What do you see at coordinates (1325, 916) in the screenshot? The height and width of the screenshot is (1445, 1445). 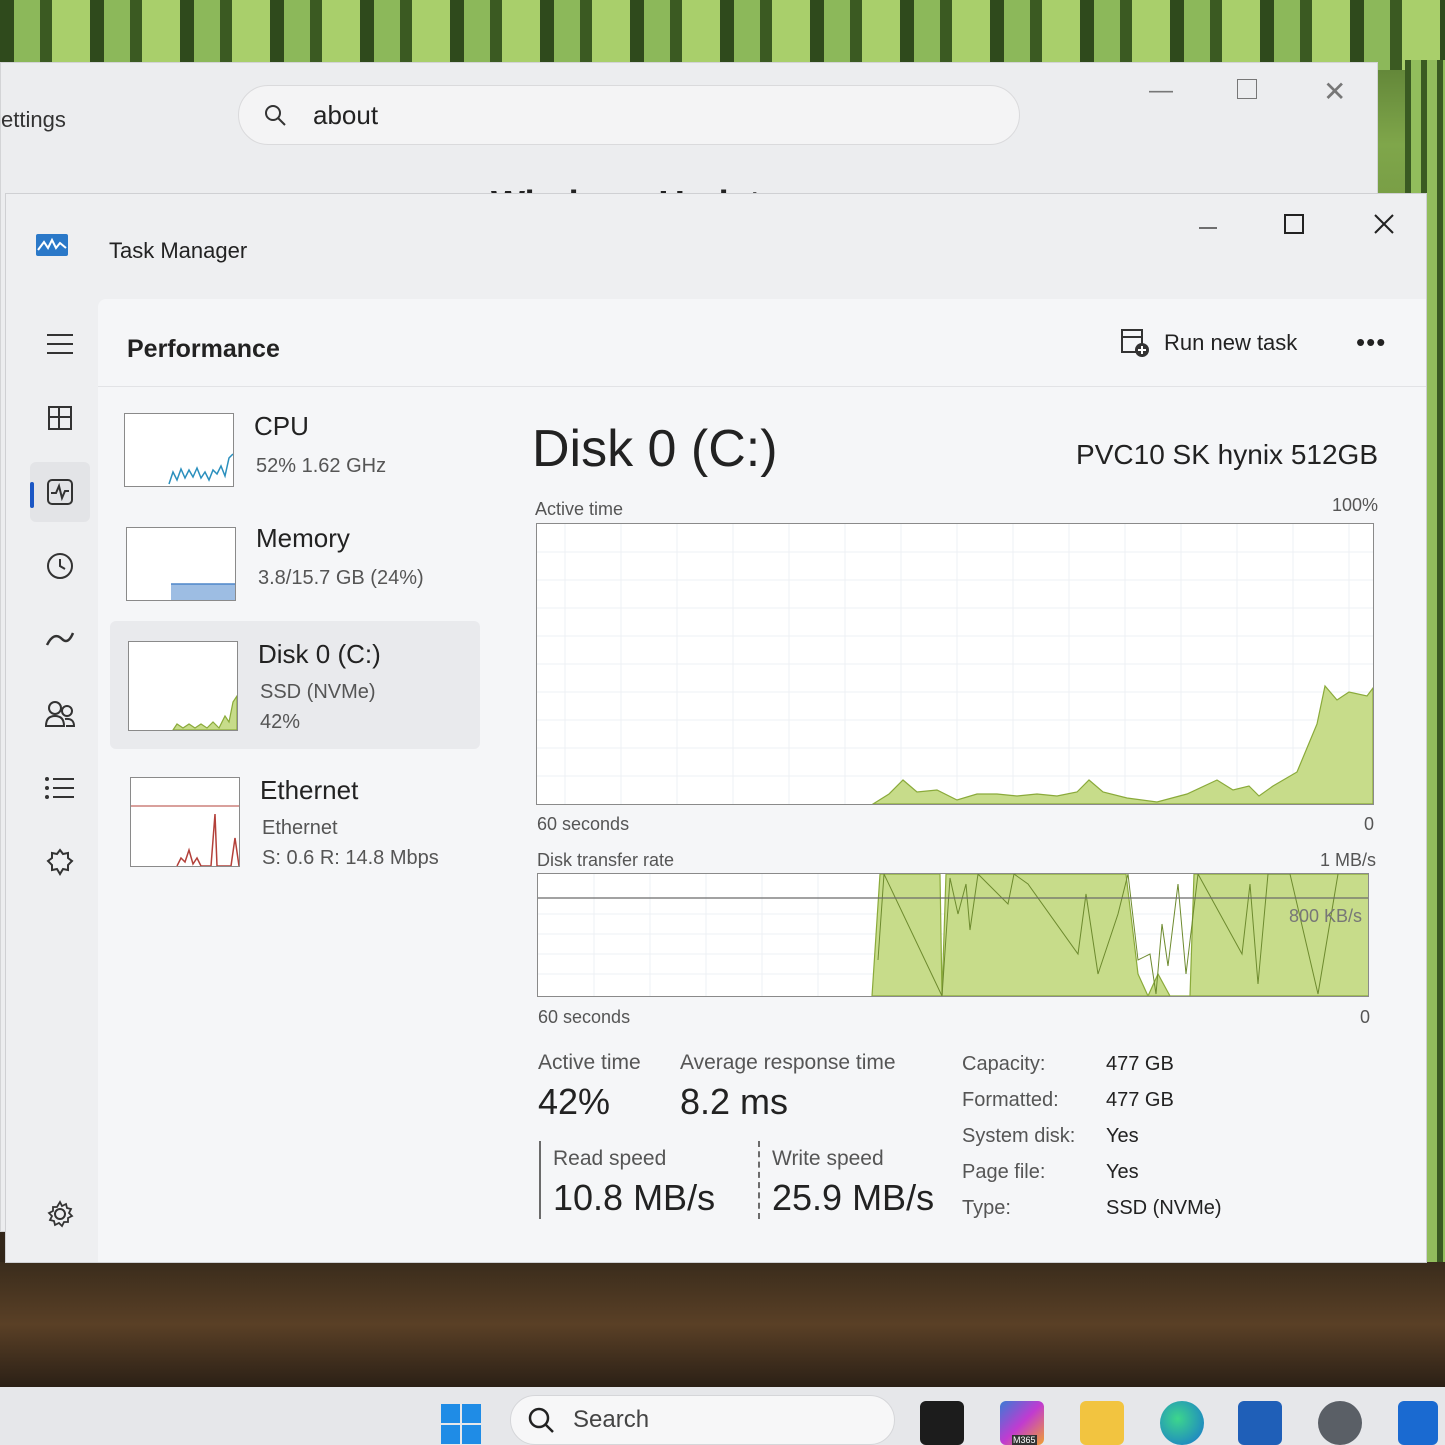 I see `transfer-rate-reference: 800 KB/s` at bounding box center [1325, 916].